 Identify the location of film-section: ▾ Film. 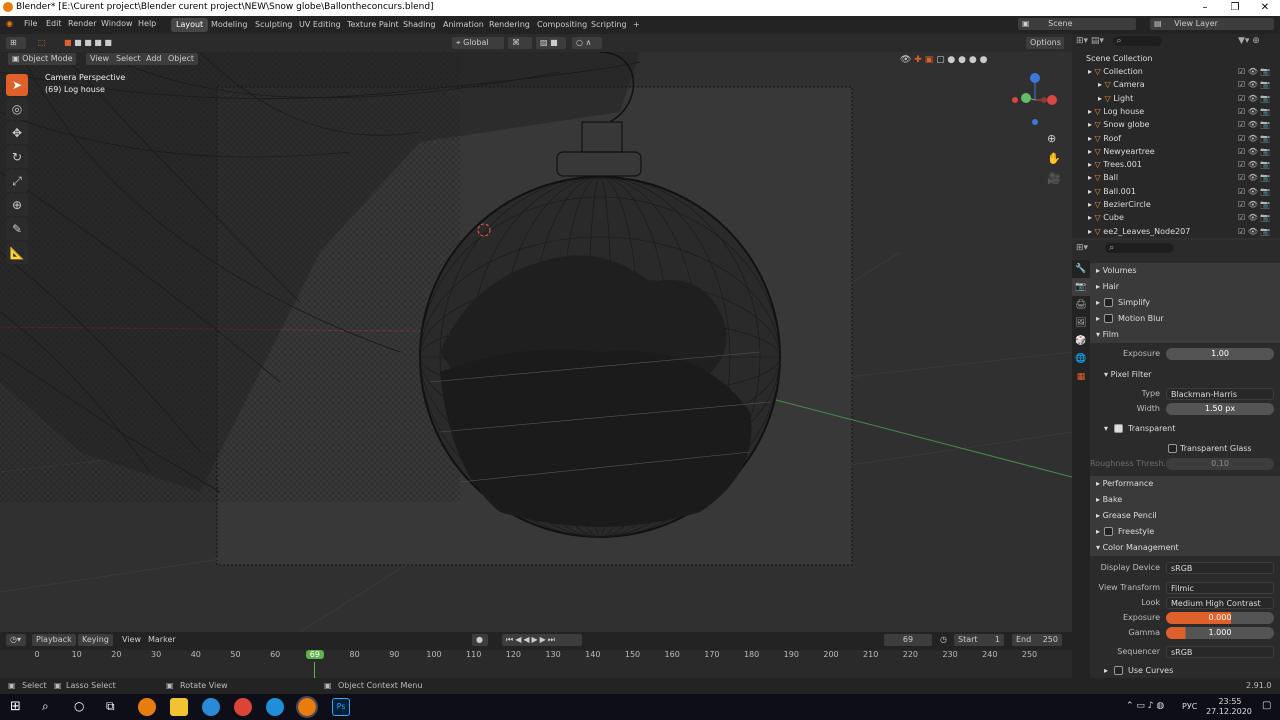
(1185, 335).